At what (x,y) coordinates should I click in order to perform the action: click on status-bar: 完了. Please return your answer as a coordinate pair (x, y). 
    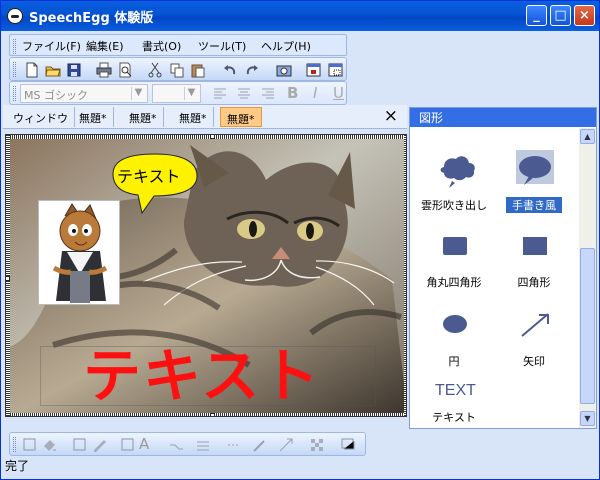
    Looking at the image, I should click on (300, 466).